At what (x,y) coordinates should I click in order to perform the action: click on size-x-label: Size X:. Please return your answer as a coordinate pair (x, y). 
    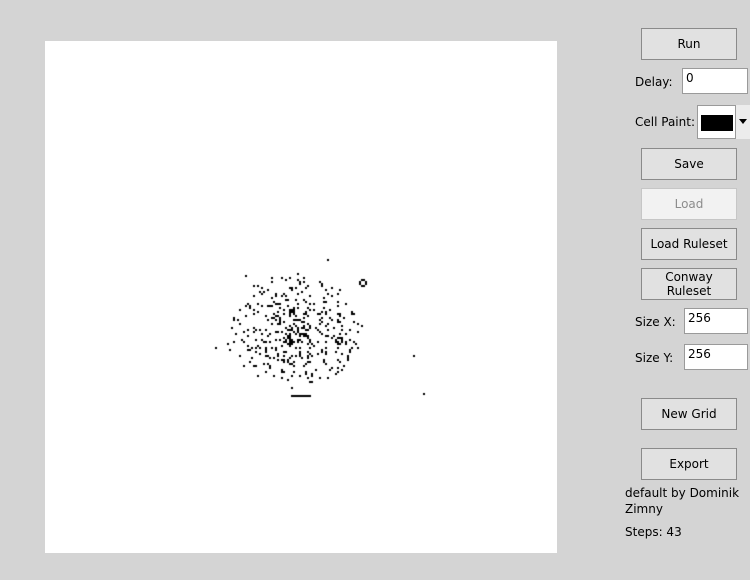
    Looking at the image, I should click on (655, 322).